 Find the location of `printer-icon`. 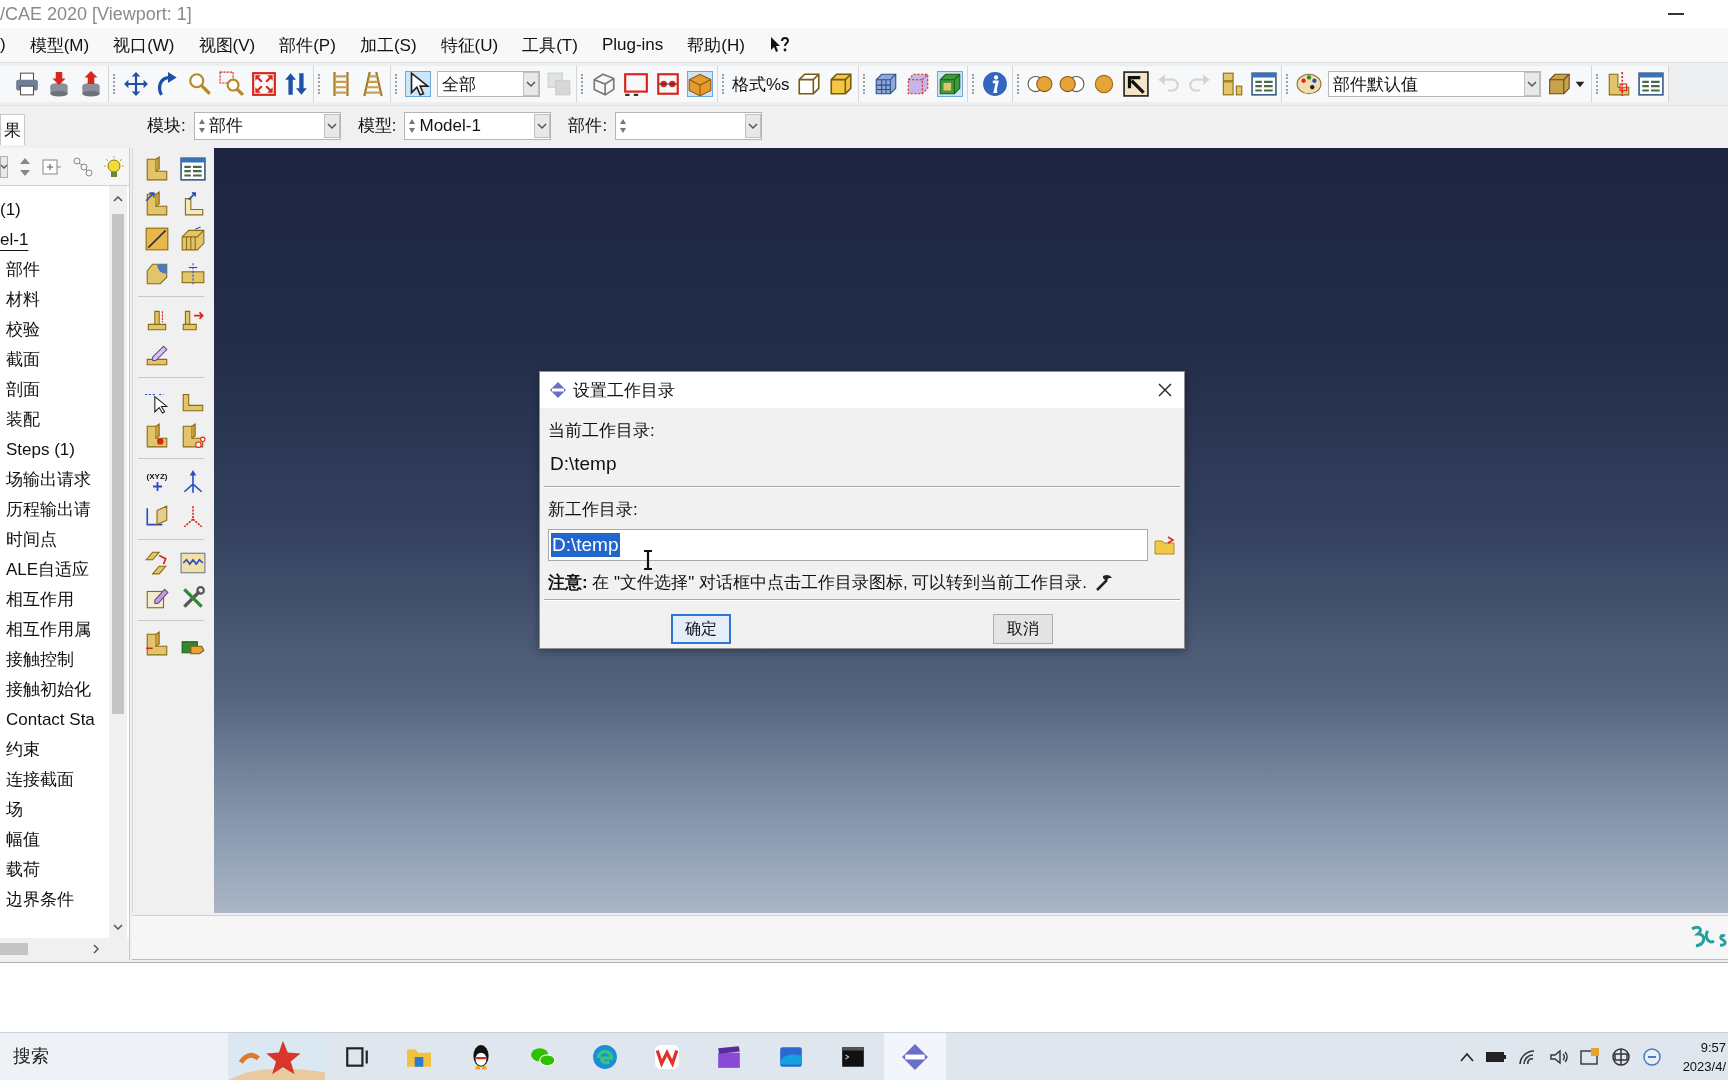

printer-icon is located at coordinates (27, 84).